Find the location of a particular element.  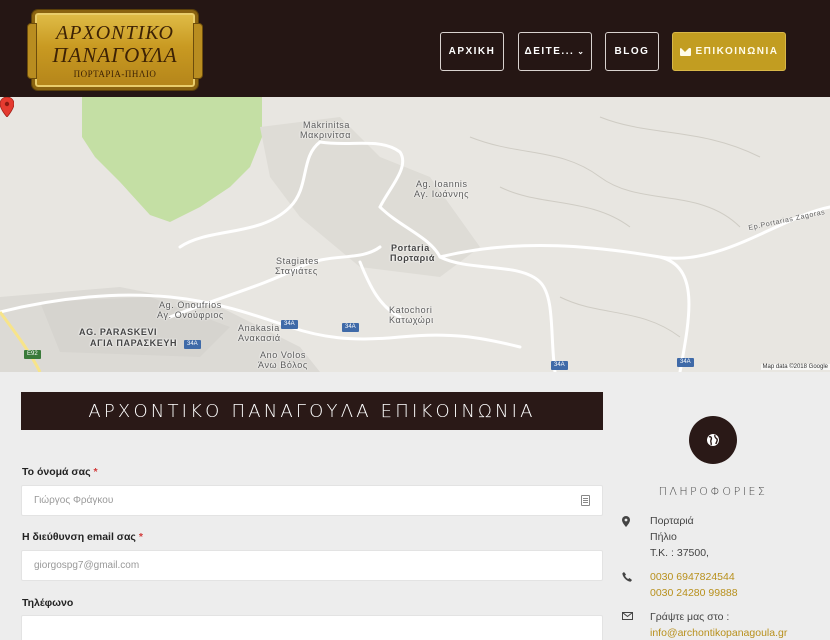

road-volos is located at coordinates (405, 337).